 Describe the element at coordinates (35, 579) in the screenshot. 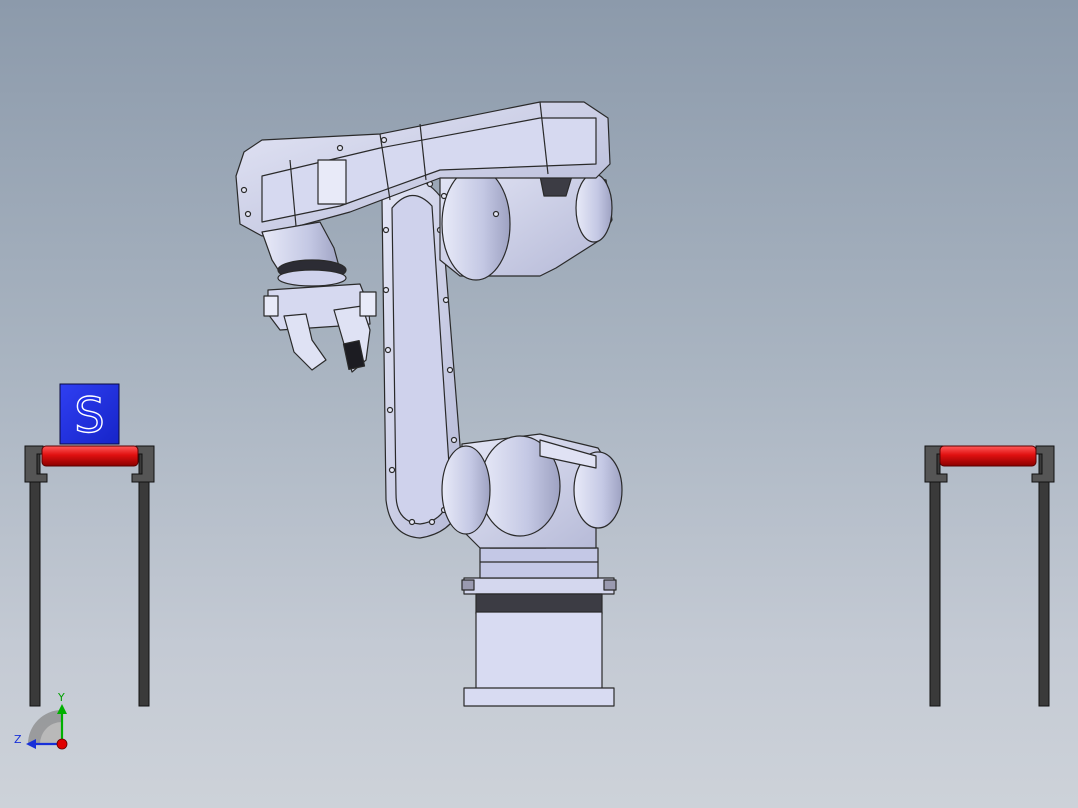

I see `left-conveyor-leg-left` at that location.